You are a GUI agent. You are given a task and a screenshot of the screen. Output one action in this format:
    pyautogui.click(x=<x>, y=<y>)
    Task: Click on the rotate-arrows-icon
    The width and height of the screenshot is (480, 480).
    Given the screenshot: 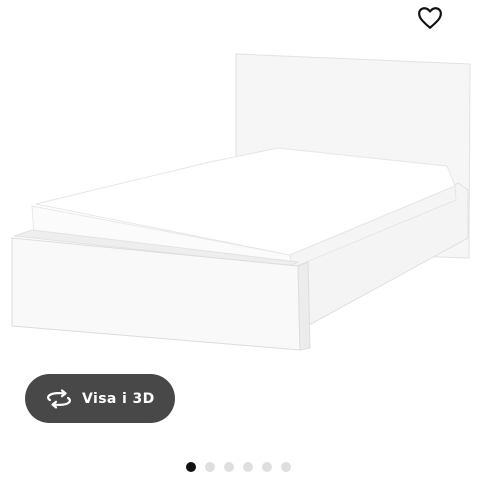 What is the action you would take?
    pyautogui.click(x=59, y=399)
    